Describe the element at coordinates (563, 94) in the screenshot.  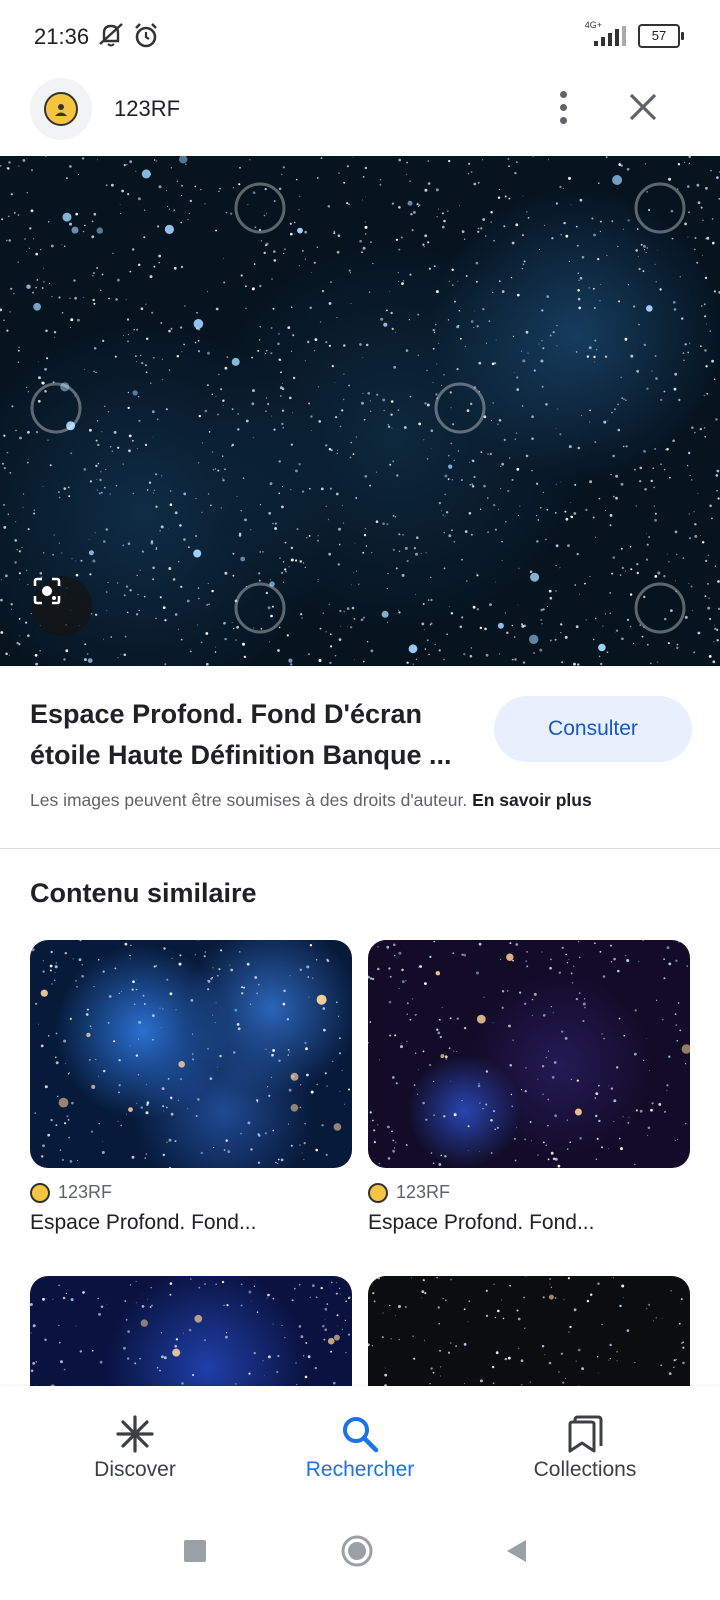
I see `more-vert-icon` at that location.